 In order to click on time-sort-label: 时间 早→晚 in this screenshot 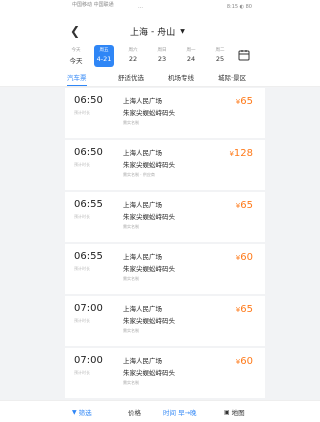, I will do `click(180, 413)`.